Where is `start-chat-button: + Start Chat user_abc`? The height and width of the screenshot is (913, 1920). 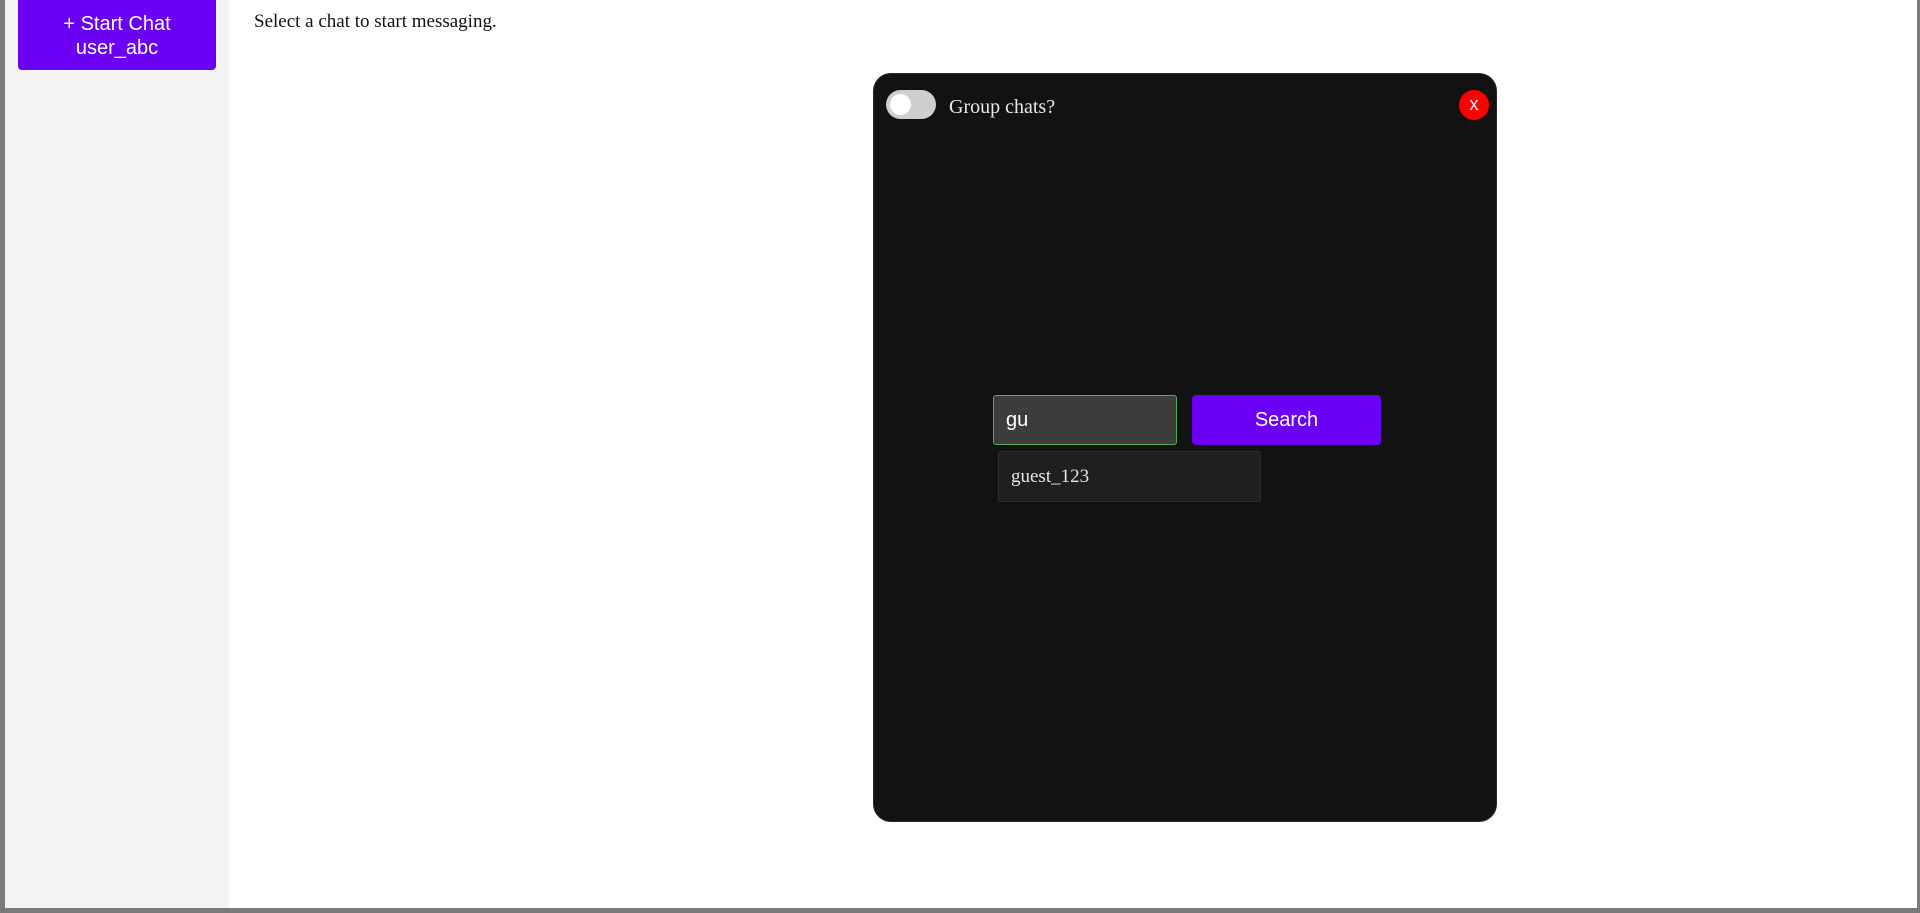 start-chat-button: + Start Chat user_abc is located at coordinates (117, 35).